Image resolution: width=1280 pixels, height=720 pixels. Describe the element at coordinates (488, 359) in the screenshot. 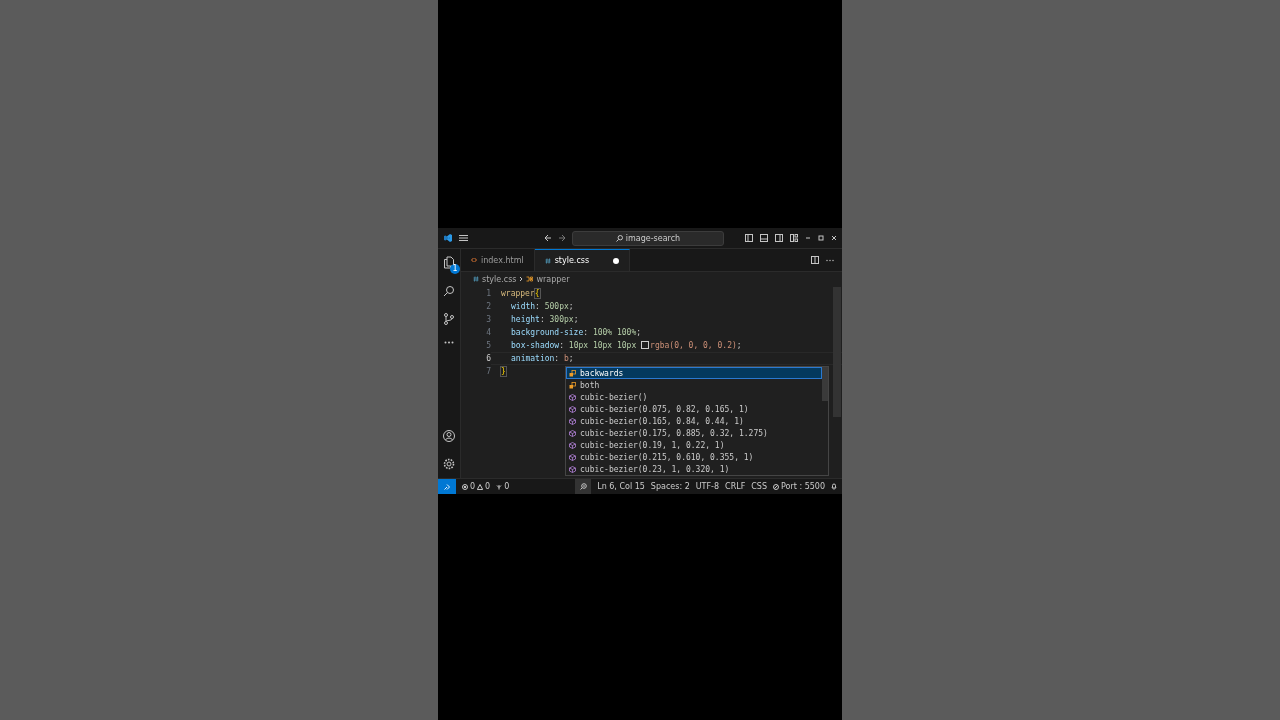

I see `line-number: 6` at that location.